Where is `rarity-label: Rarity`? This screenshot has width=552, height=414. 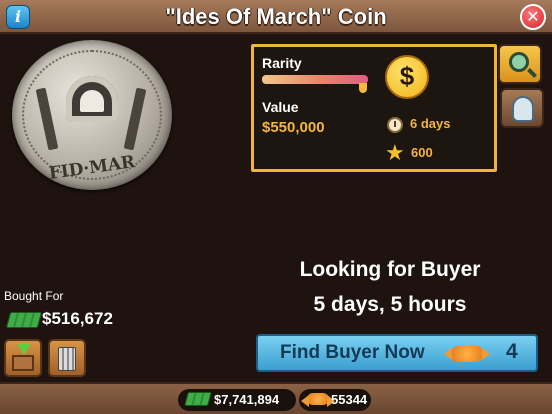 rarity-label: Rarity is located at coordinates (282, 63).